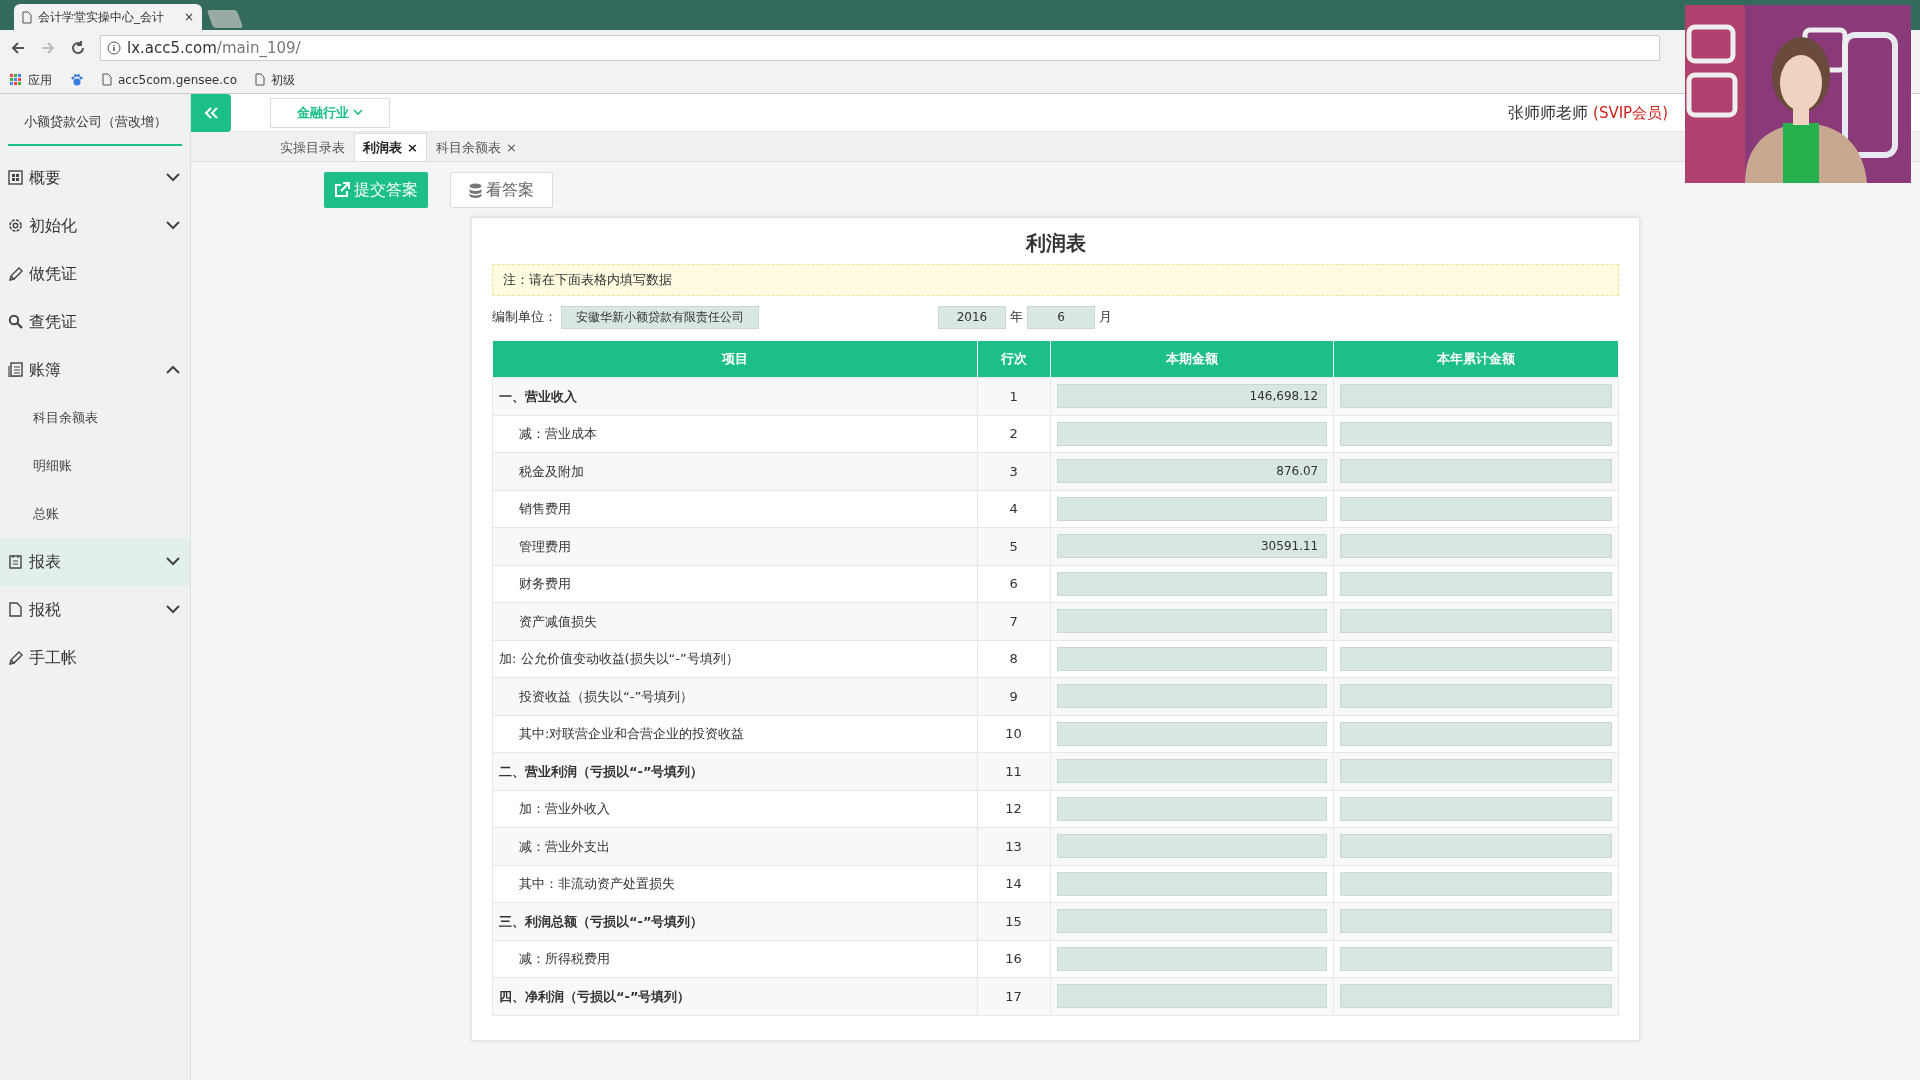 The image size is (1920, 1080). I want to click on column-header: 本期金额, so click(1192, 359).